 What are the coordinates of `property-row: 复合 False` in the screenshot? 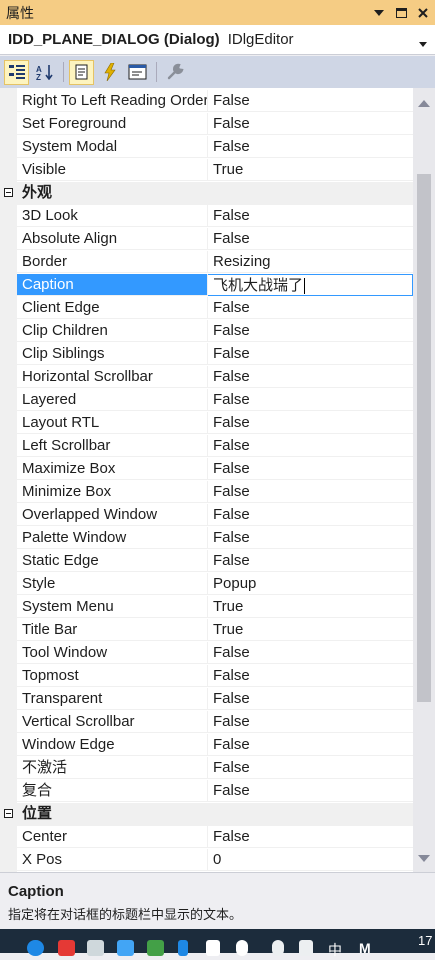 It's located at (206, 791).